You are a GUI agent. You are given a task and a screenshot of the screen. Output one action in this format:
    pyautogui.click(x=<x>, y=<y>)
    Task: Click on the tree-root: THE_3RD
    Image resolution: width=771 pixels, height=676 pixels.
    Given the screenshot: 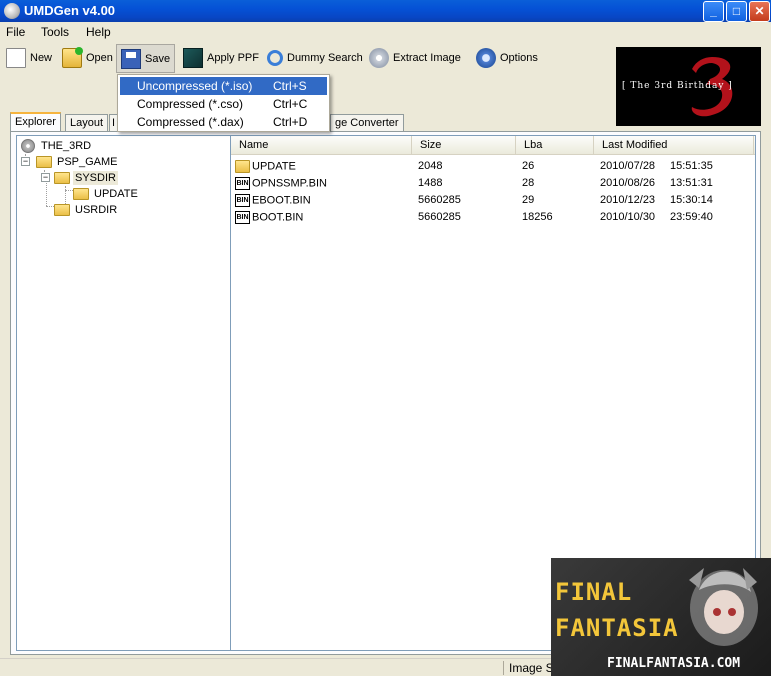 What is the action you would take?
    pyautogui.click(x=57, y=146)
    